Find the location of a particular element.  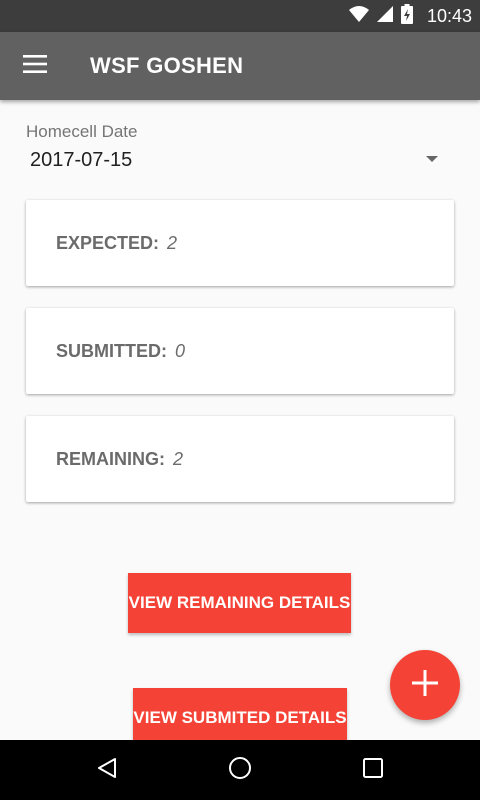

battery-charging-icon is located at coordinates (406, 16).